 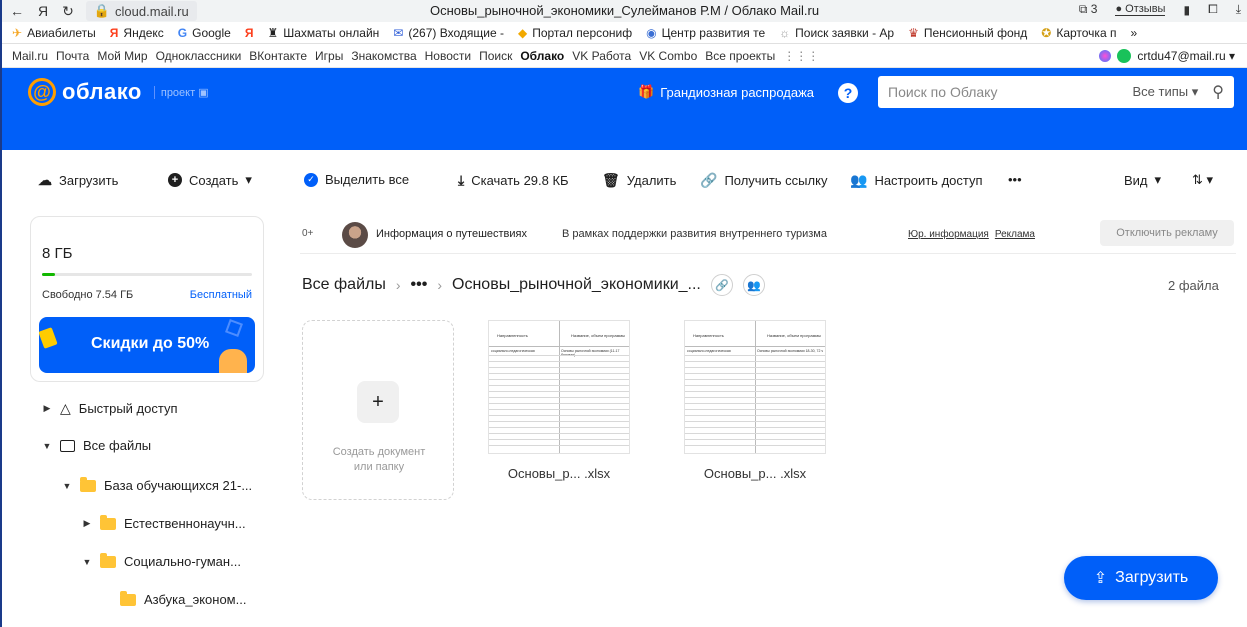 What do you see at coordinates (1142, 180) in the screenshot?
I see `view-button: Вид ▾` at bounding box center [1142, 180].